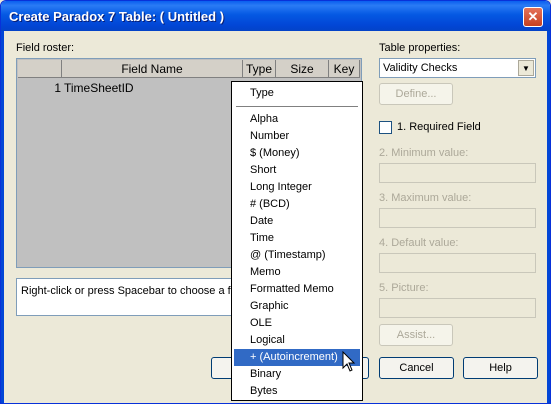 The height and width of the screenshot is (404, 551). Describe the element at coordinates (297, 306) in the screenshot. I see `menu-item-graphic: Graphic` at that location.